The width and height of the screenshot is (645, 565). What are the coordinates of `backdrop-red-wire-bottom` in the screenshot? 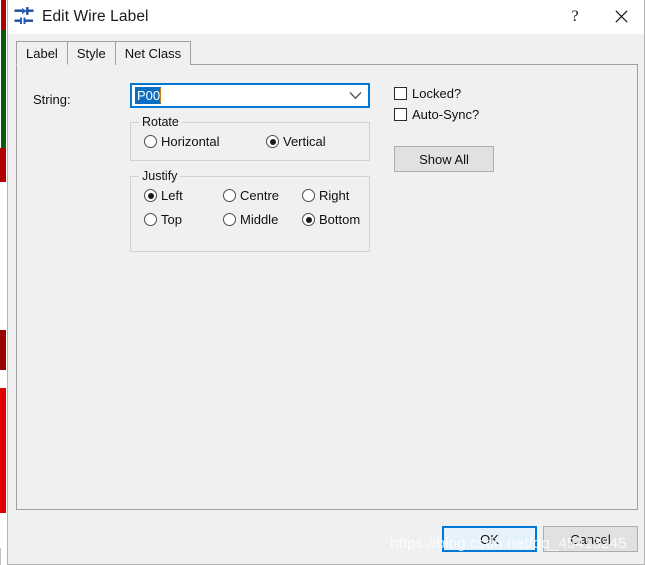 It's located at (3, 450).